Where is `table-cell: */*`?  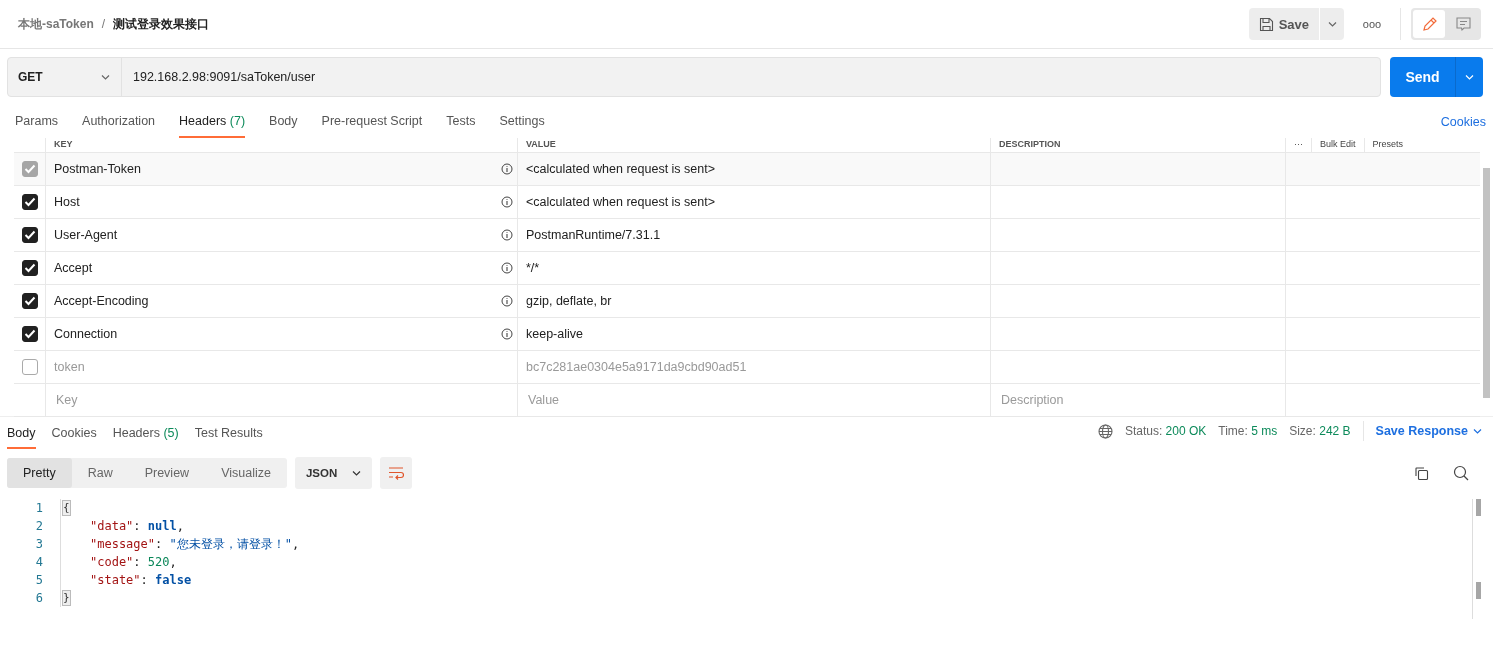
table-cell: */* is located at coordinates (533, 268).